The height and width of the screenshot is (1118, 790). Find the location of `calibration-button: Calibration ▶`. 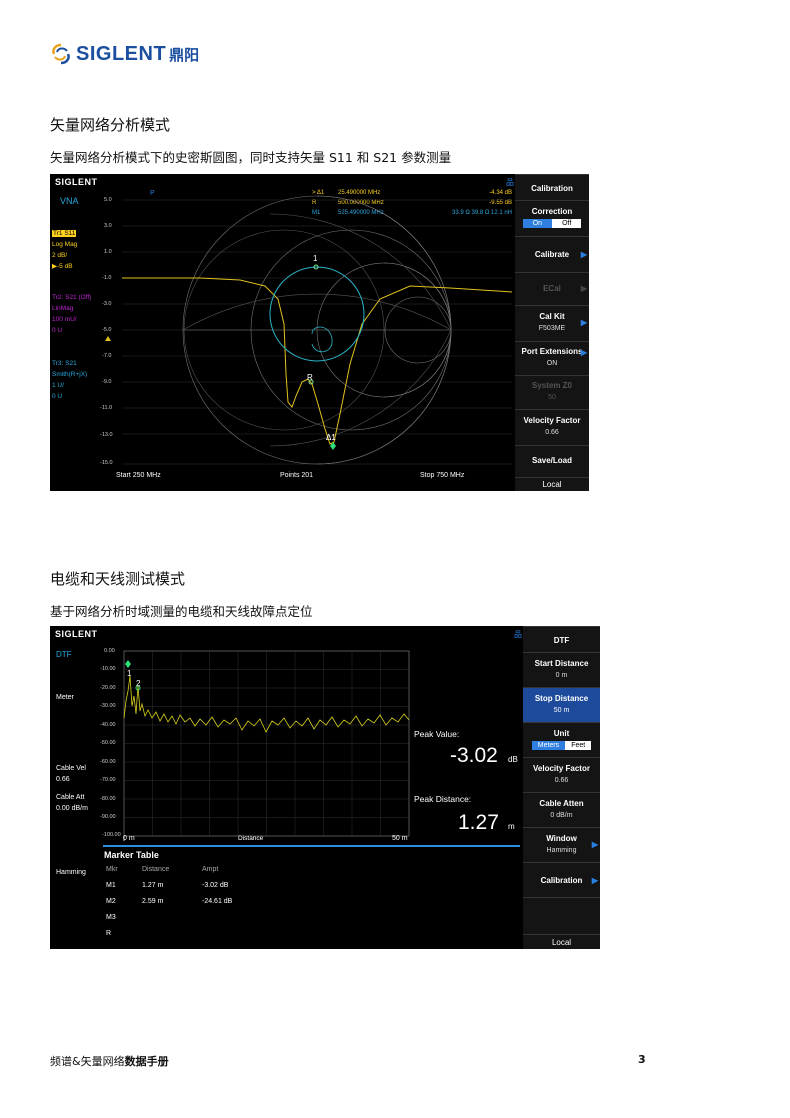

calibration-button: Calibration ▶ is located at coordinates (561, 879).